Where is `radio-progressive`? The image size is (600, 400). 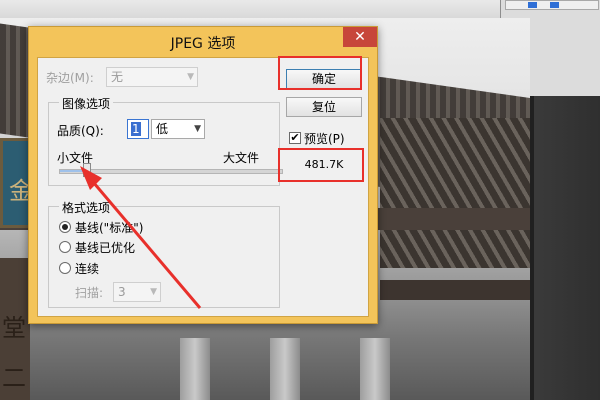
radio-progressive is located at coordinates (65, 268).